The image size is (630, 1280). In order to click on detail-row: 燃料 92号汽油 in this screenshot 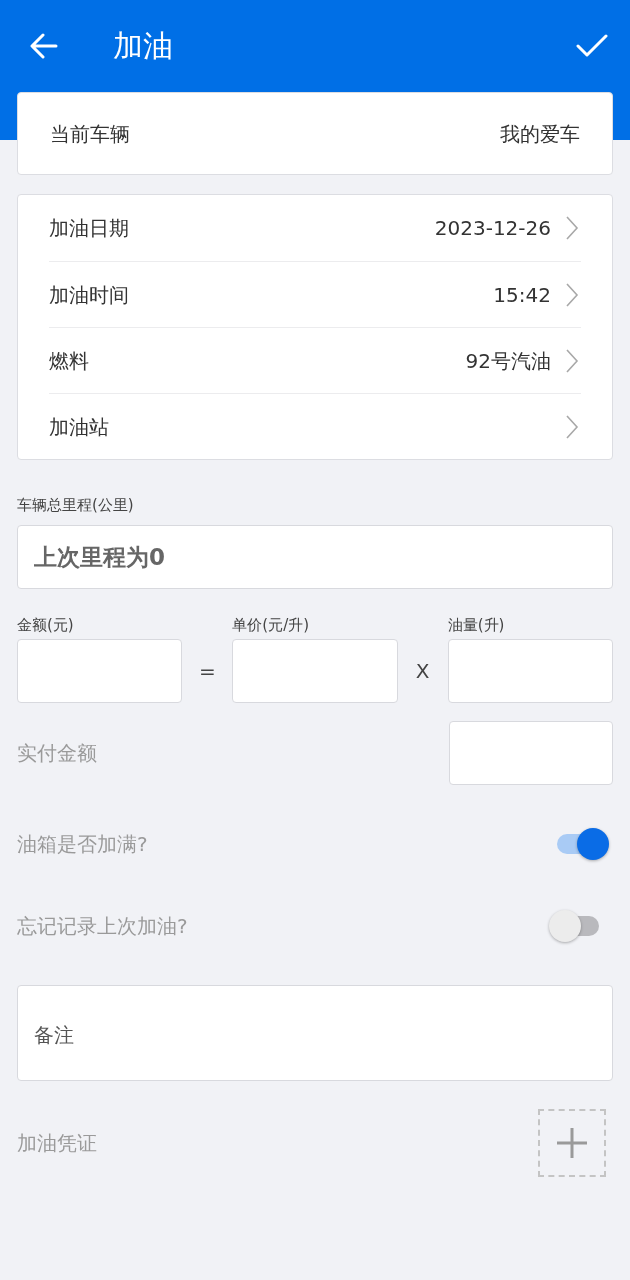, I will do `click(315, 360)`.